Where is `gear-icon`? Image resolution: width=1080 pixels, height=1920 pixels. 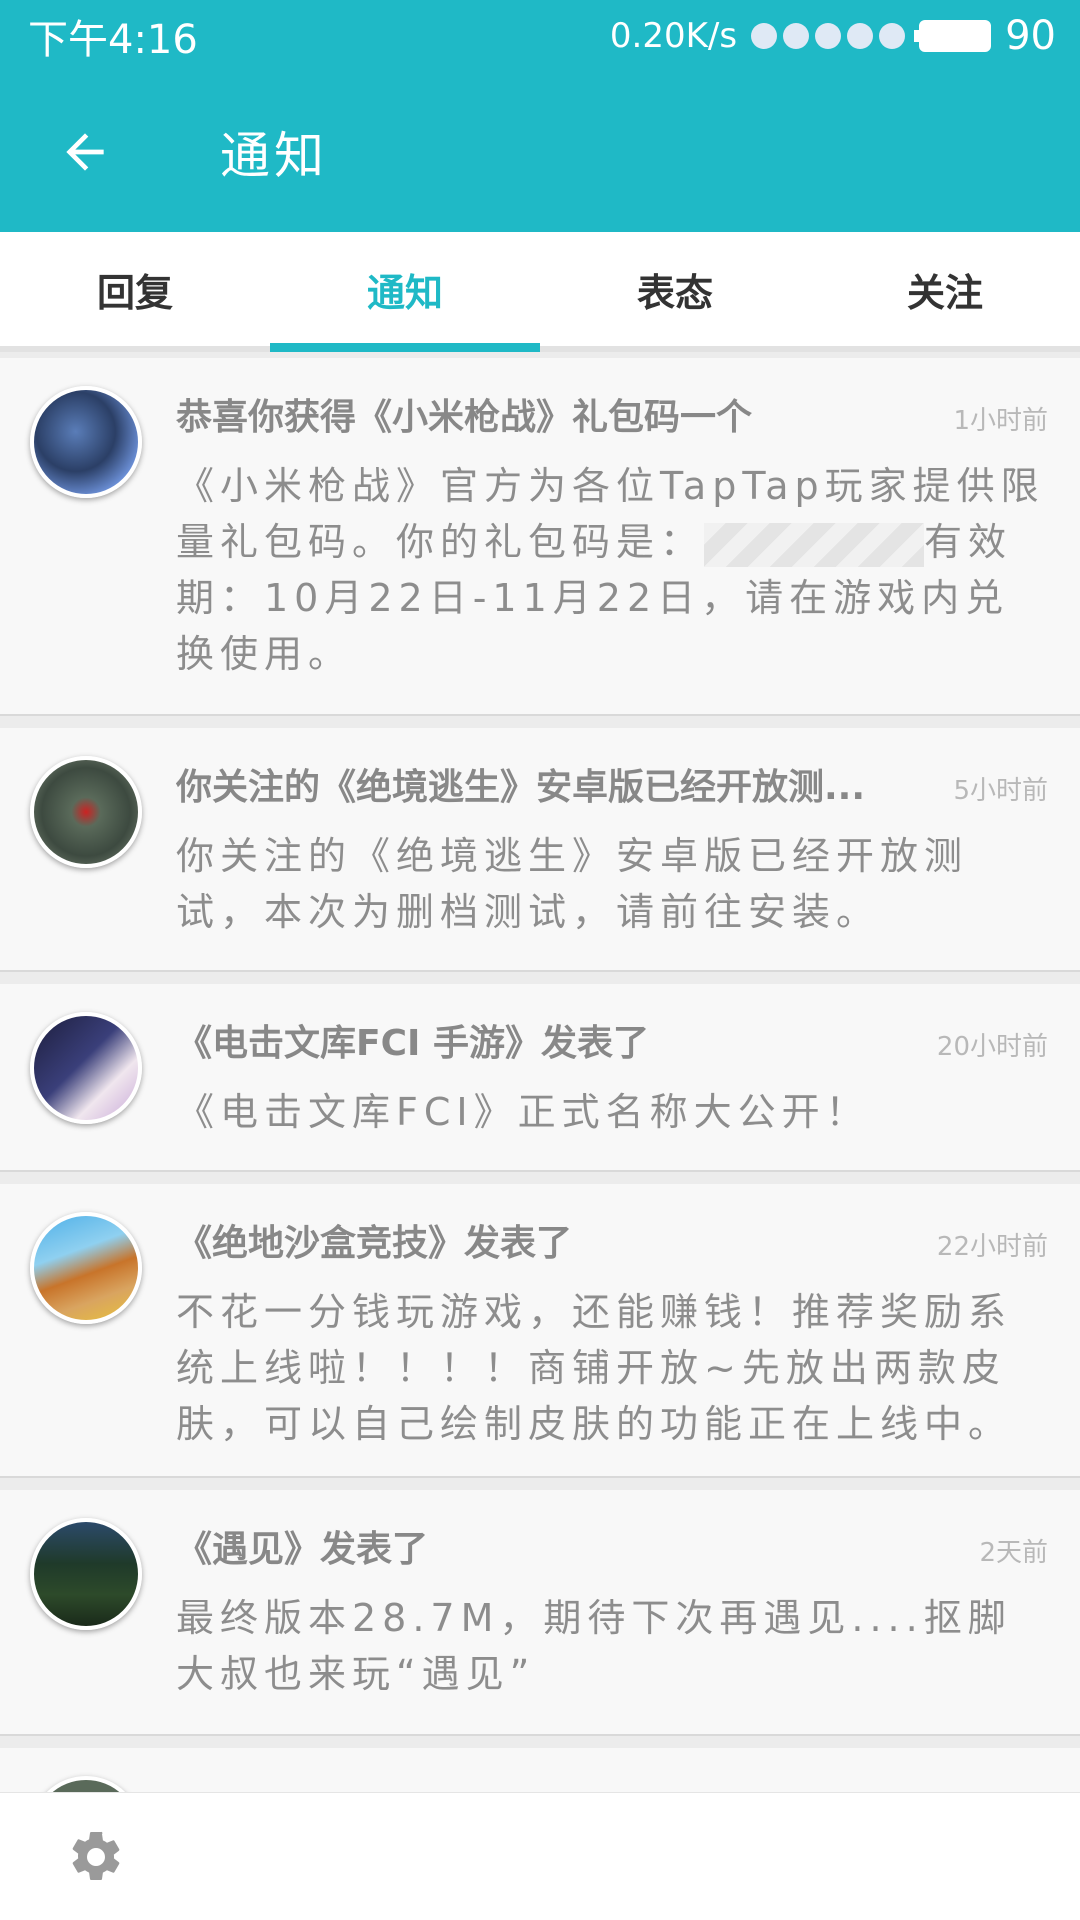 gear-icon is located at coordinates (96, 1855).